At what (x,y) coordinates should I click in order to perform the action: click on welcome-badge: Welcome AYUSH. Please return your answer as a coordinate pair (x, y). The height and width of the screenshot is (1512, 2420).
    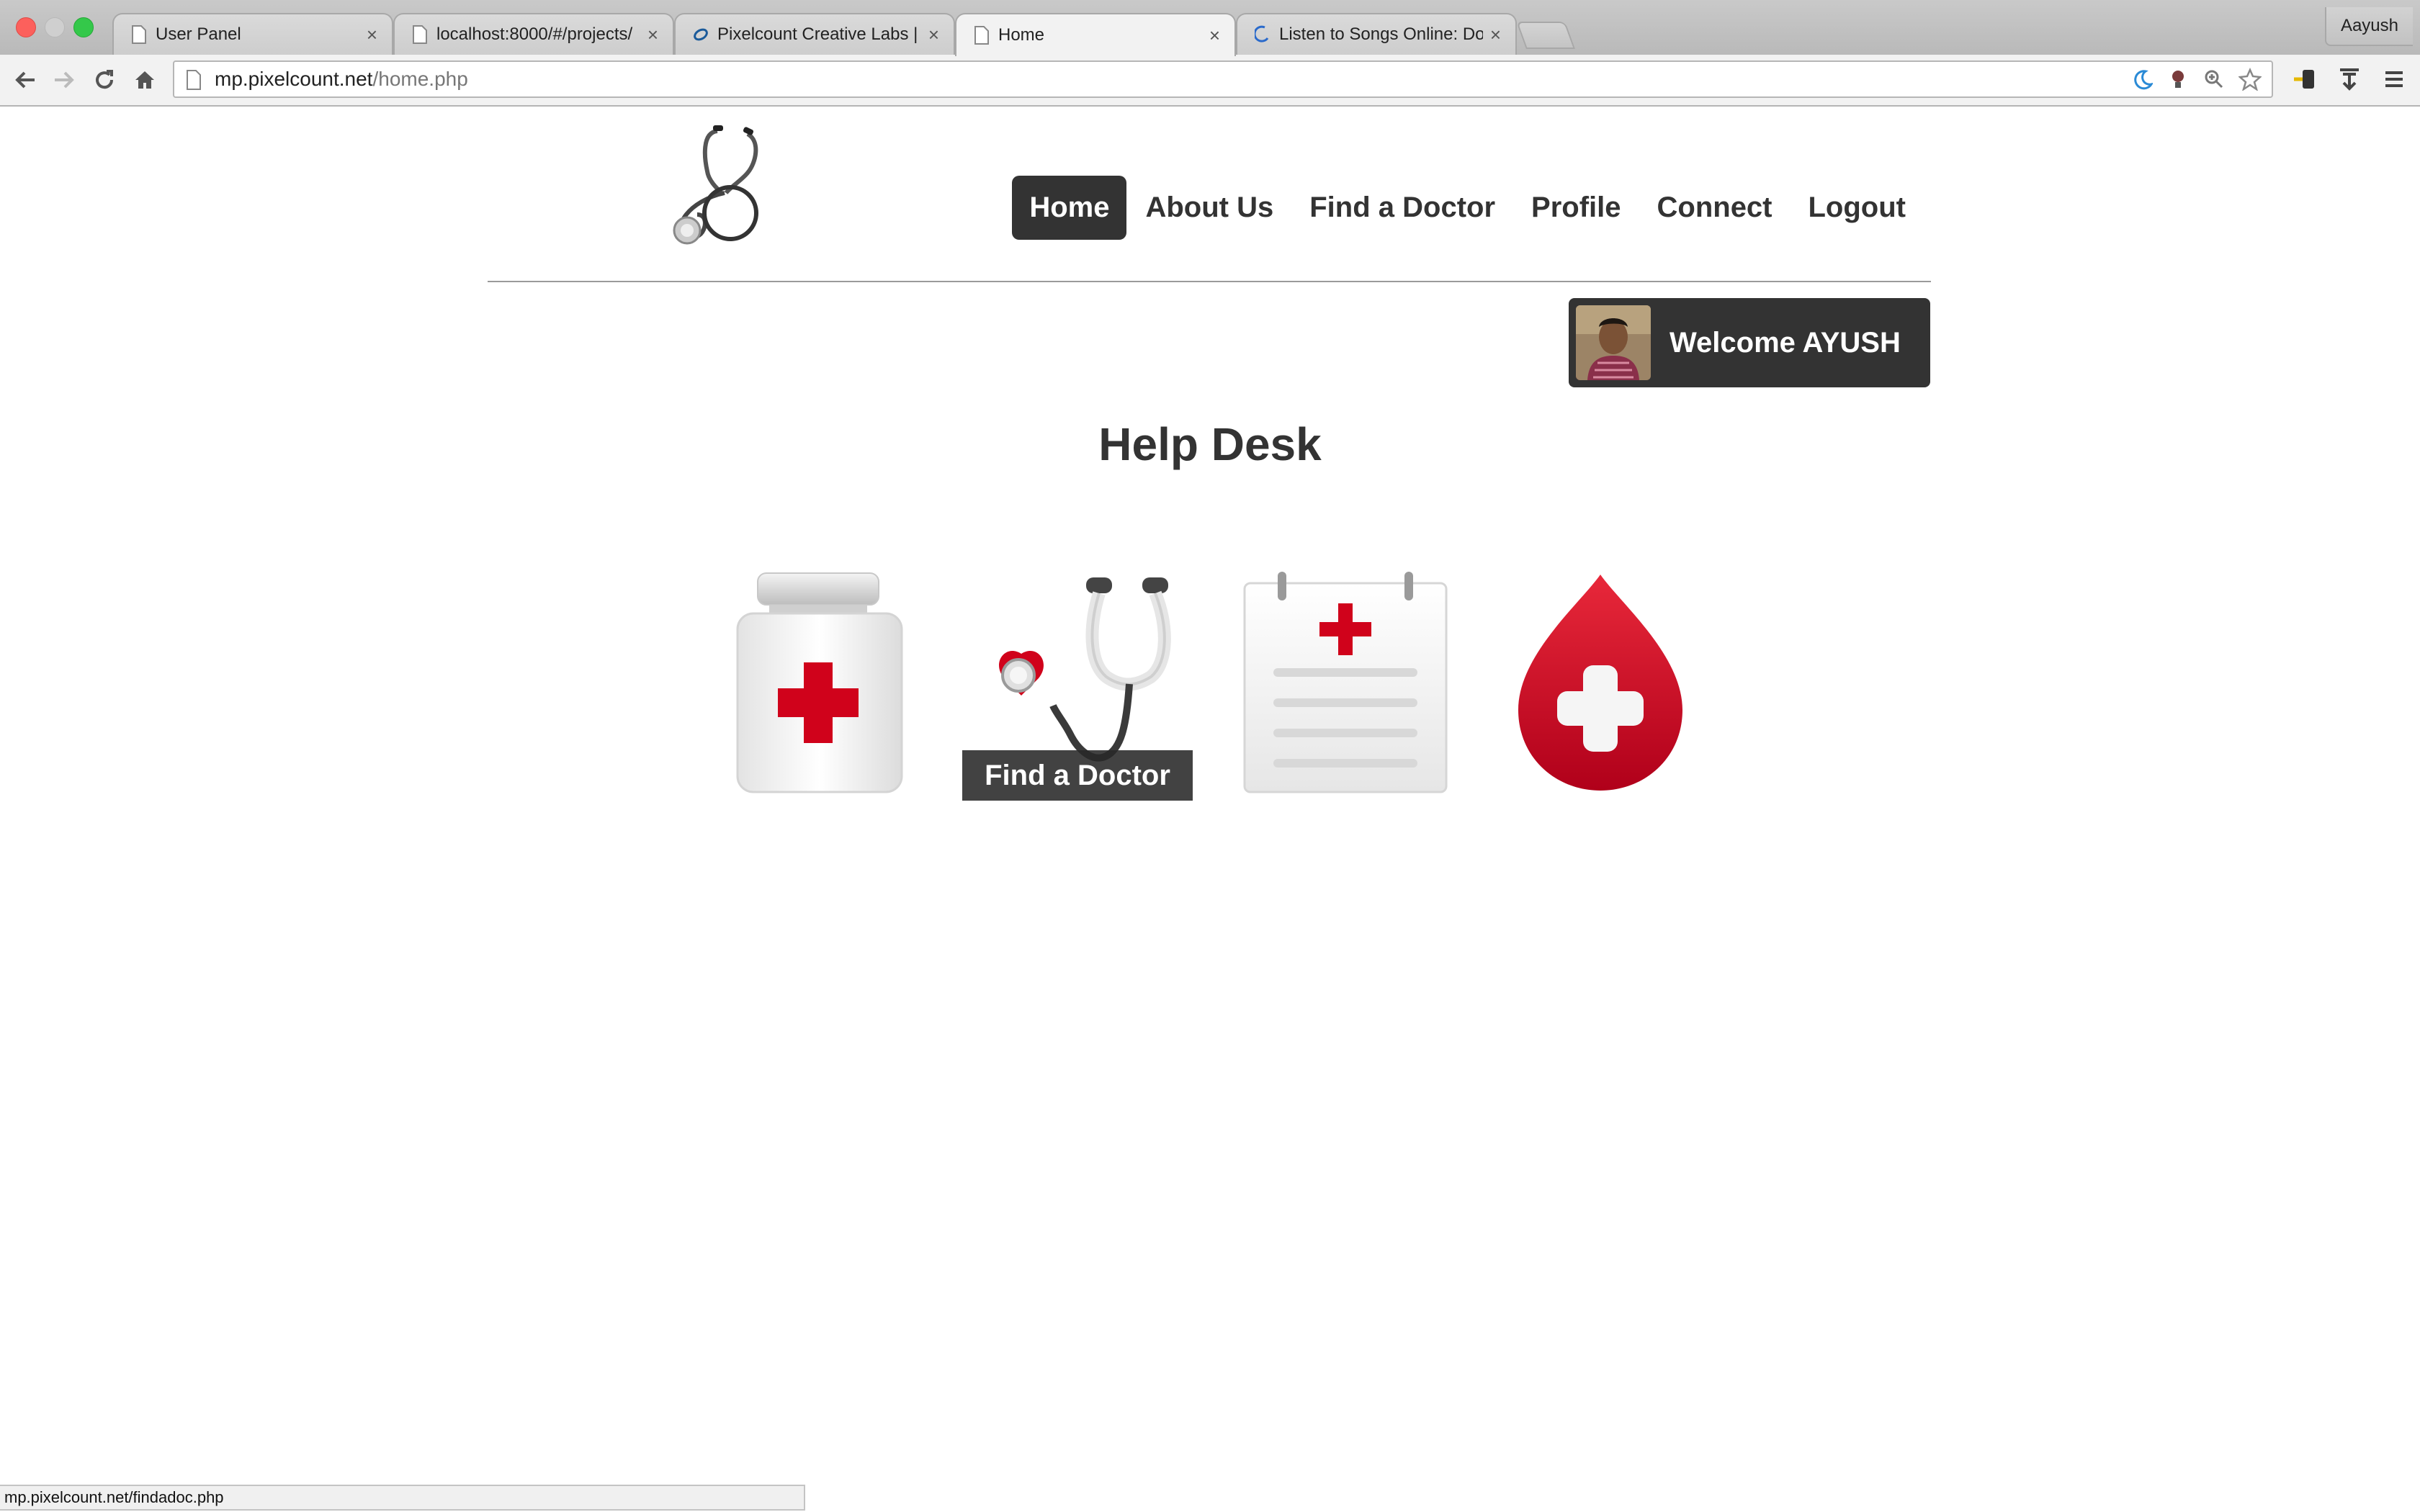
    Looking at the image, I should click on (1750, 342).